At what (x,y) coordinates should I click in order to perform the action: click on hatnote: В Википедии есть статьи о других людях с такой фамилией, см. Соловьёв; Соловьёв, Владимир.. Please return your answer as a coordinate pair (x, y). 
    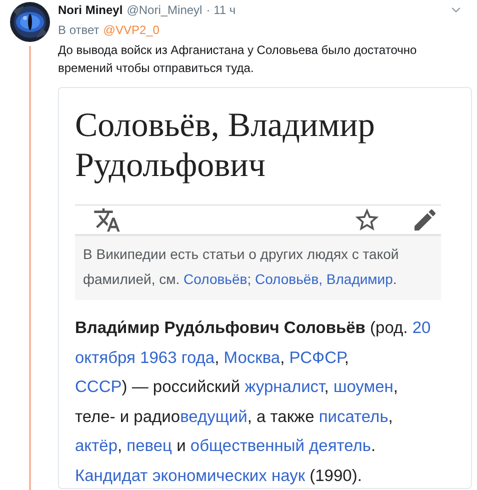
    Looking at the image, I should click on (258, 268).